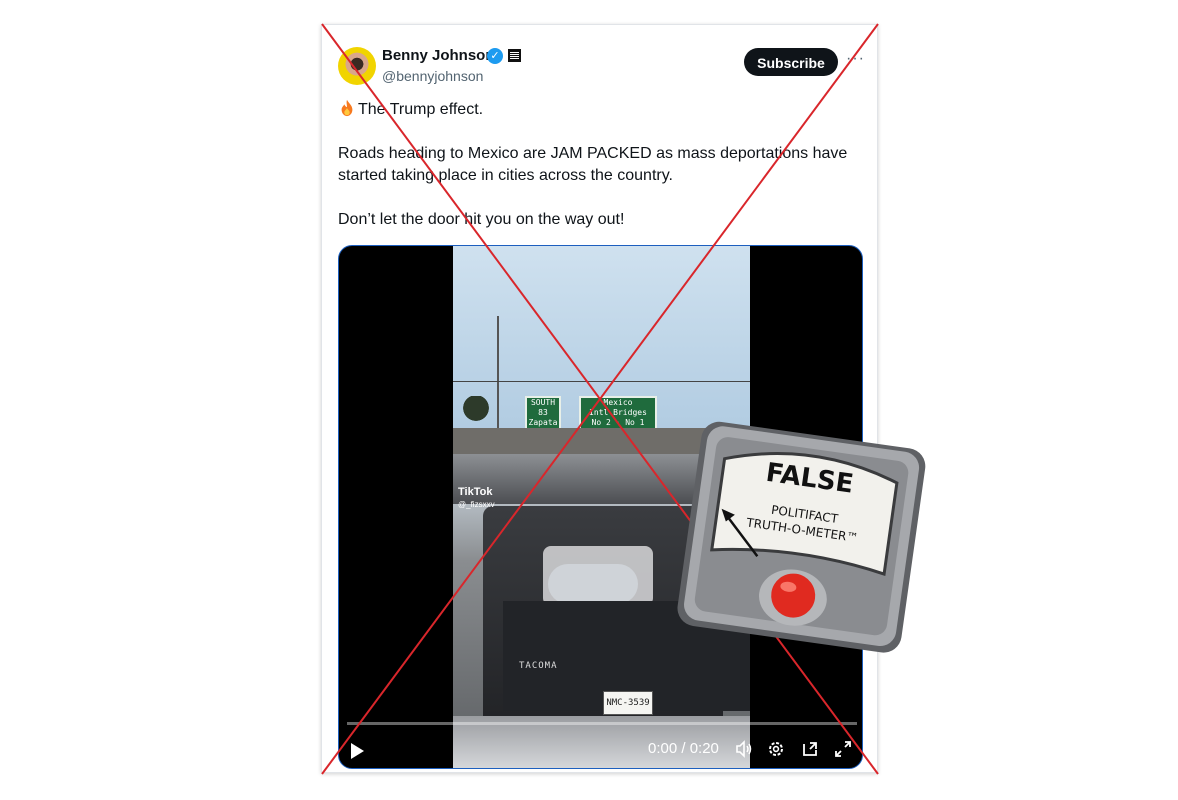 The width and height of the screenshot is (1178, 800). Describe the element at coordinates (421, 109) in the screenshot. I see `tweet-text-1: The Trump effect.` at that location.